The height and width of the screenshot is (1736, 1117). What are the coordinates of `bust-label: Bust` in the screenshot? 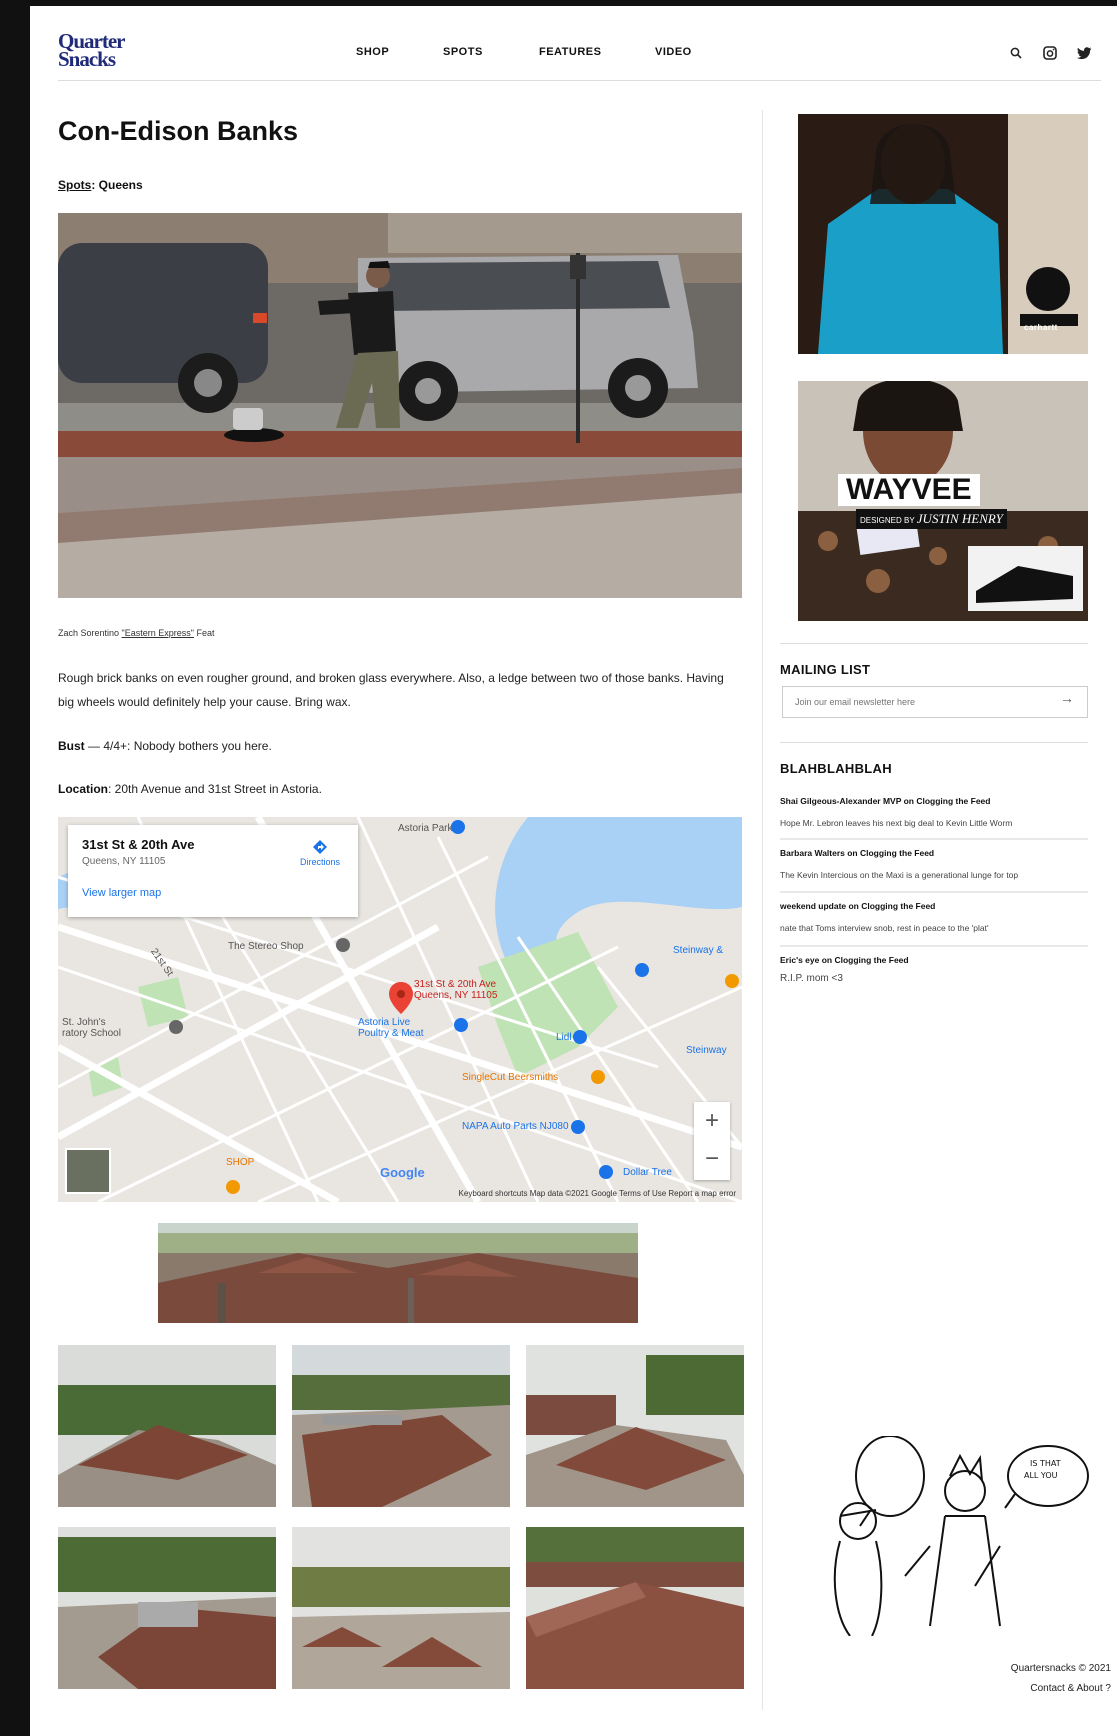 It's located at (71, 746).